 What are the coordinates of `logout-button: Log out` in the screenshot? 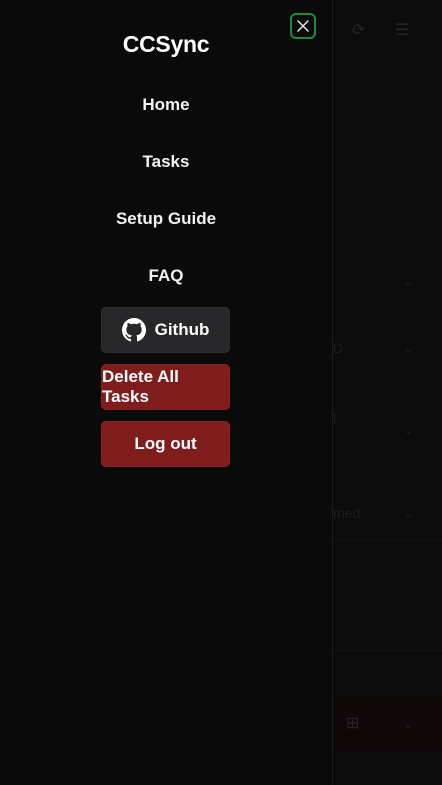 It's located at (165, 444).